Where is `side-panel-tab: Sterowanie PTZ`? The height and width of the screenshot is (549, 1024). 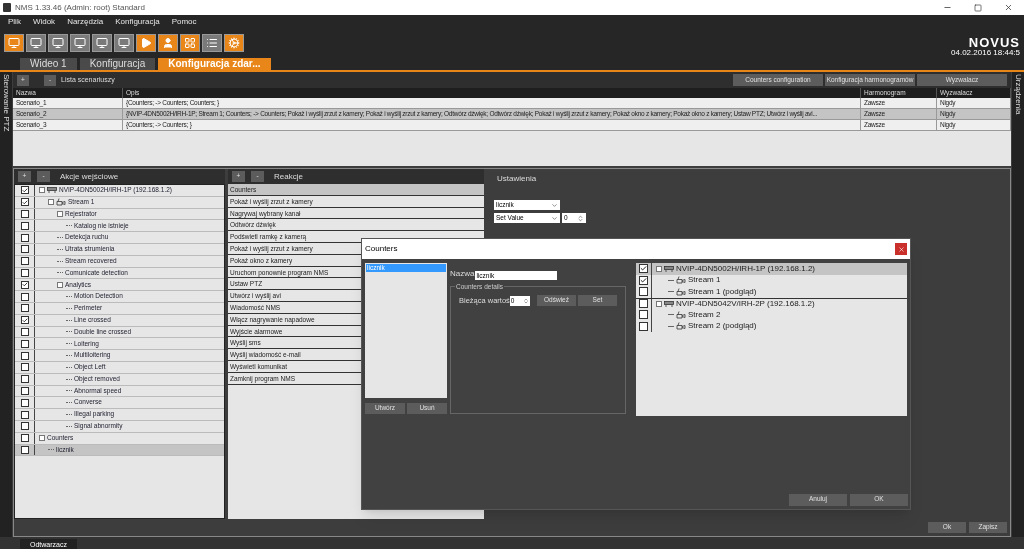 side-panel-tab: Sterowanie PTZ is located at coordinates (6, 103).